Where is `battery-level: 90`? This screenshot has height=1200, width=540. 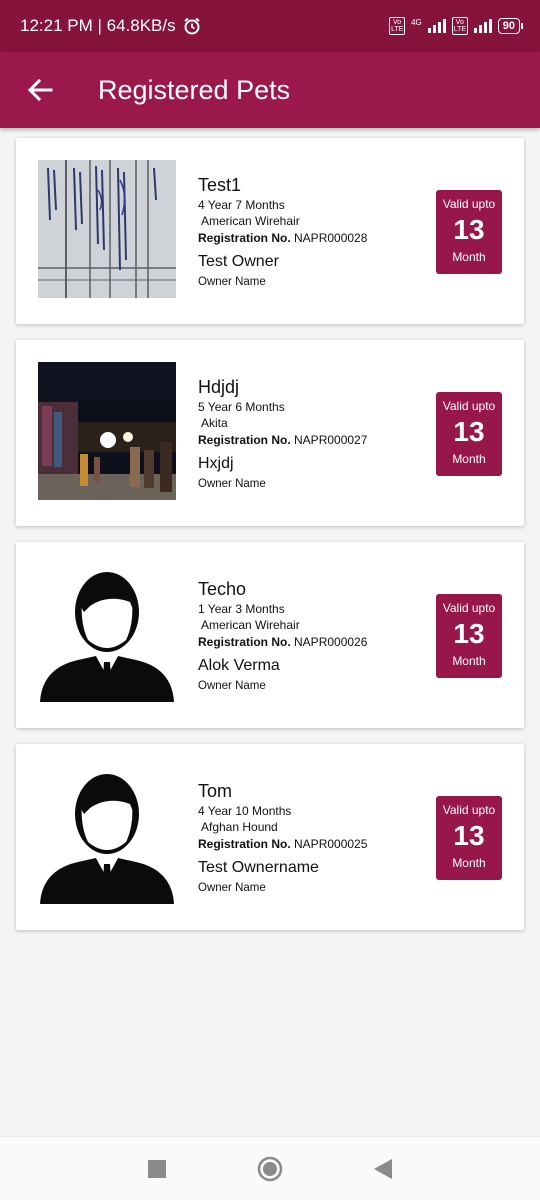
battery-level: 90 is located at coordinates (508, 26).